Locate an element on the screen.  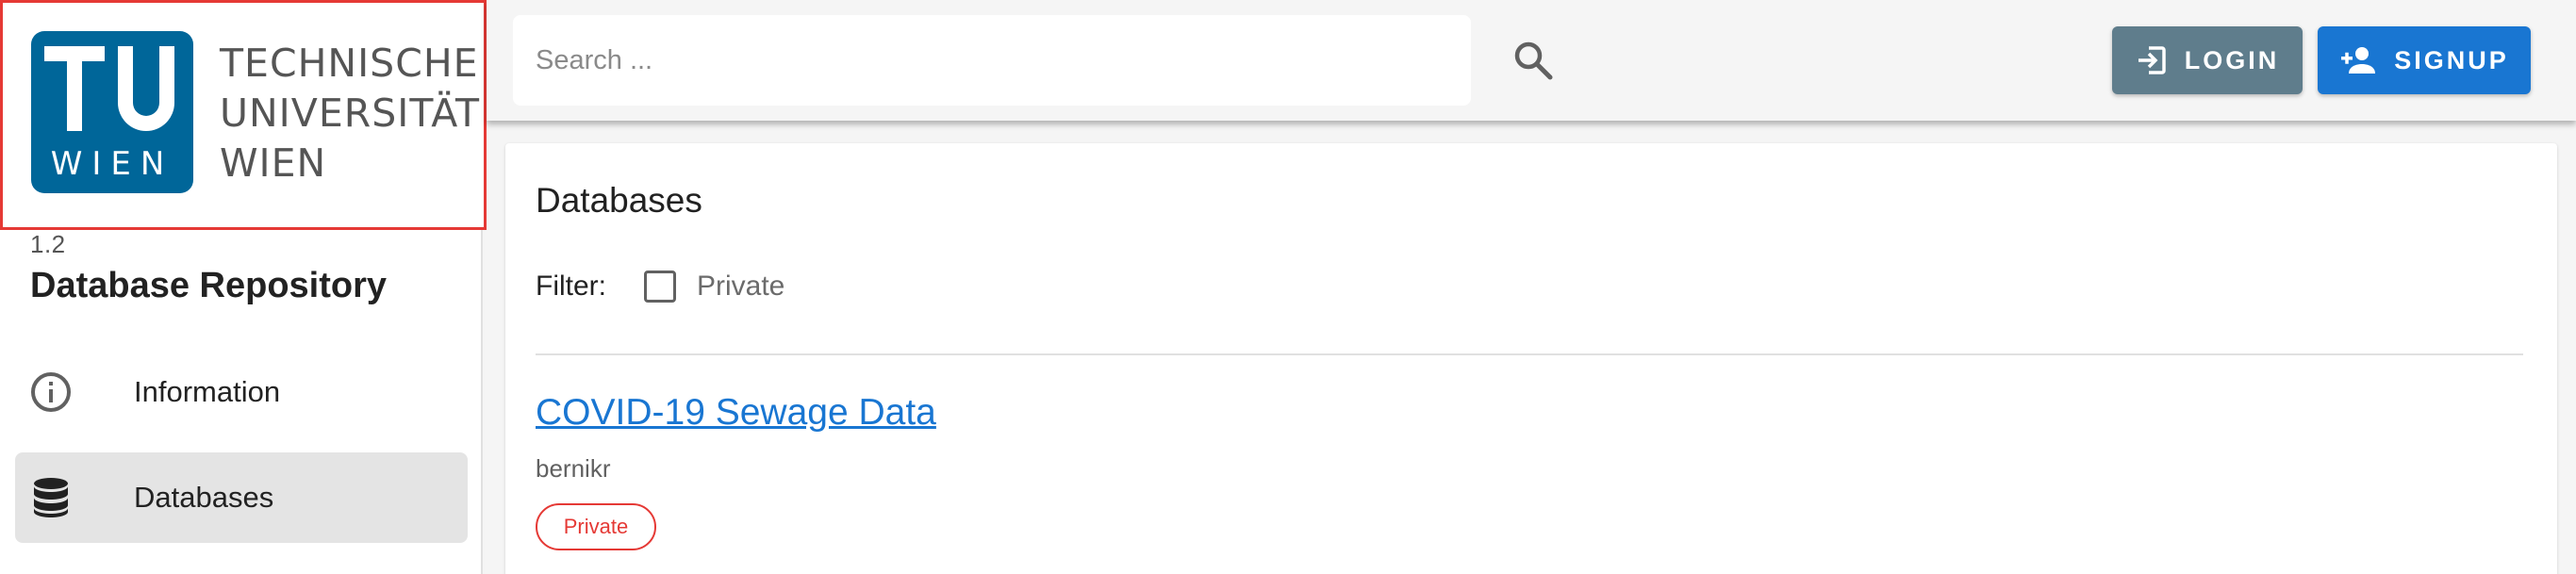
login-button: LOGIN is located at coordinates (2207, 60).